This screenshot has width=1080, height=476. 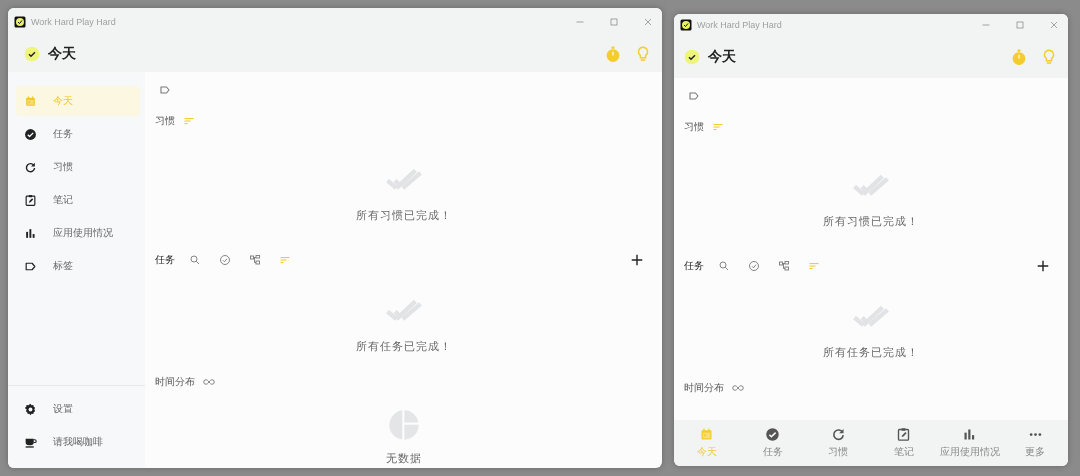 What do you see at coordinates (30, 409) in the screenshot?
I see `settings-icon` at bounding box center [30, 409].